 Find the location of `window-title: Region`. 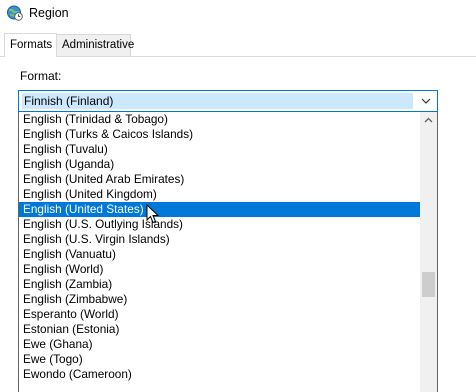

window-title: Region is located at coordinates (49, 13).